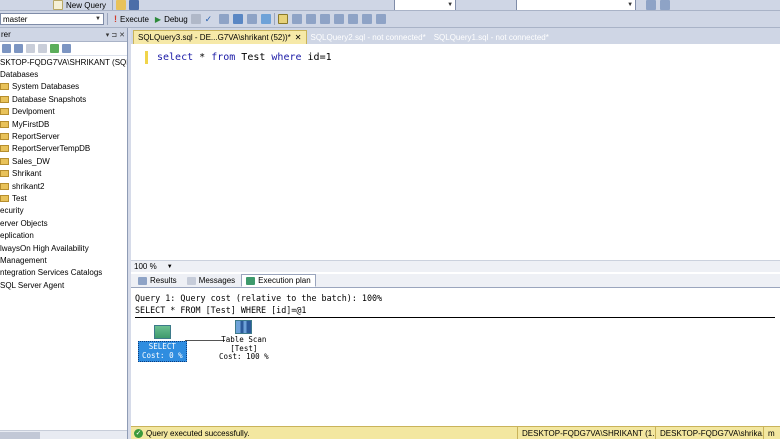 This screenshot has height=439, width=780. I want to click on tab-sqlquery2: SQLQuery2.sql - not connected*, so click(368, 37).